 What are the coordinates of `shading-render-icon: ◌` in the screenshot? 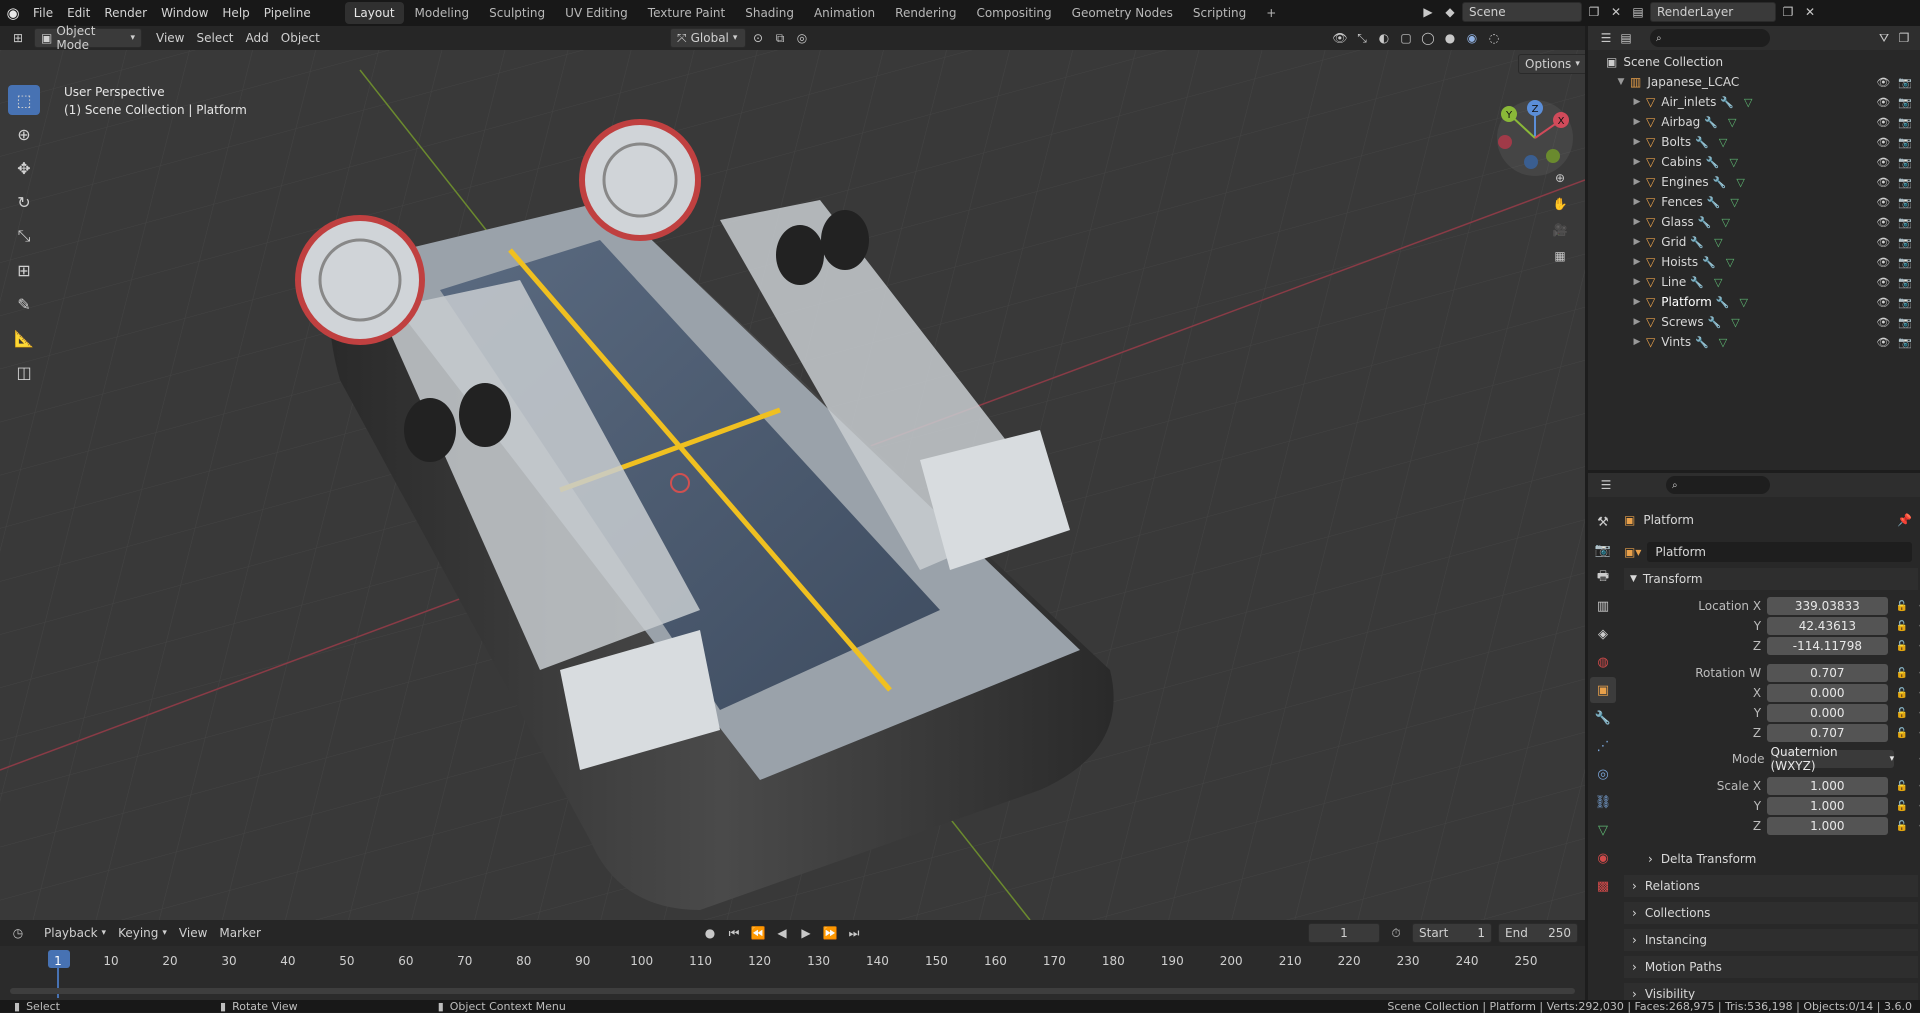 It's located at (1494, 38).